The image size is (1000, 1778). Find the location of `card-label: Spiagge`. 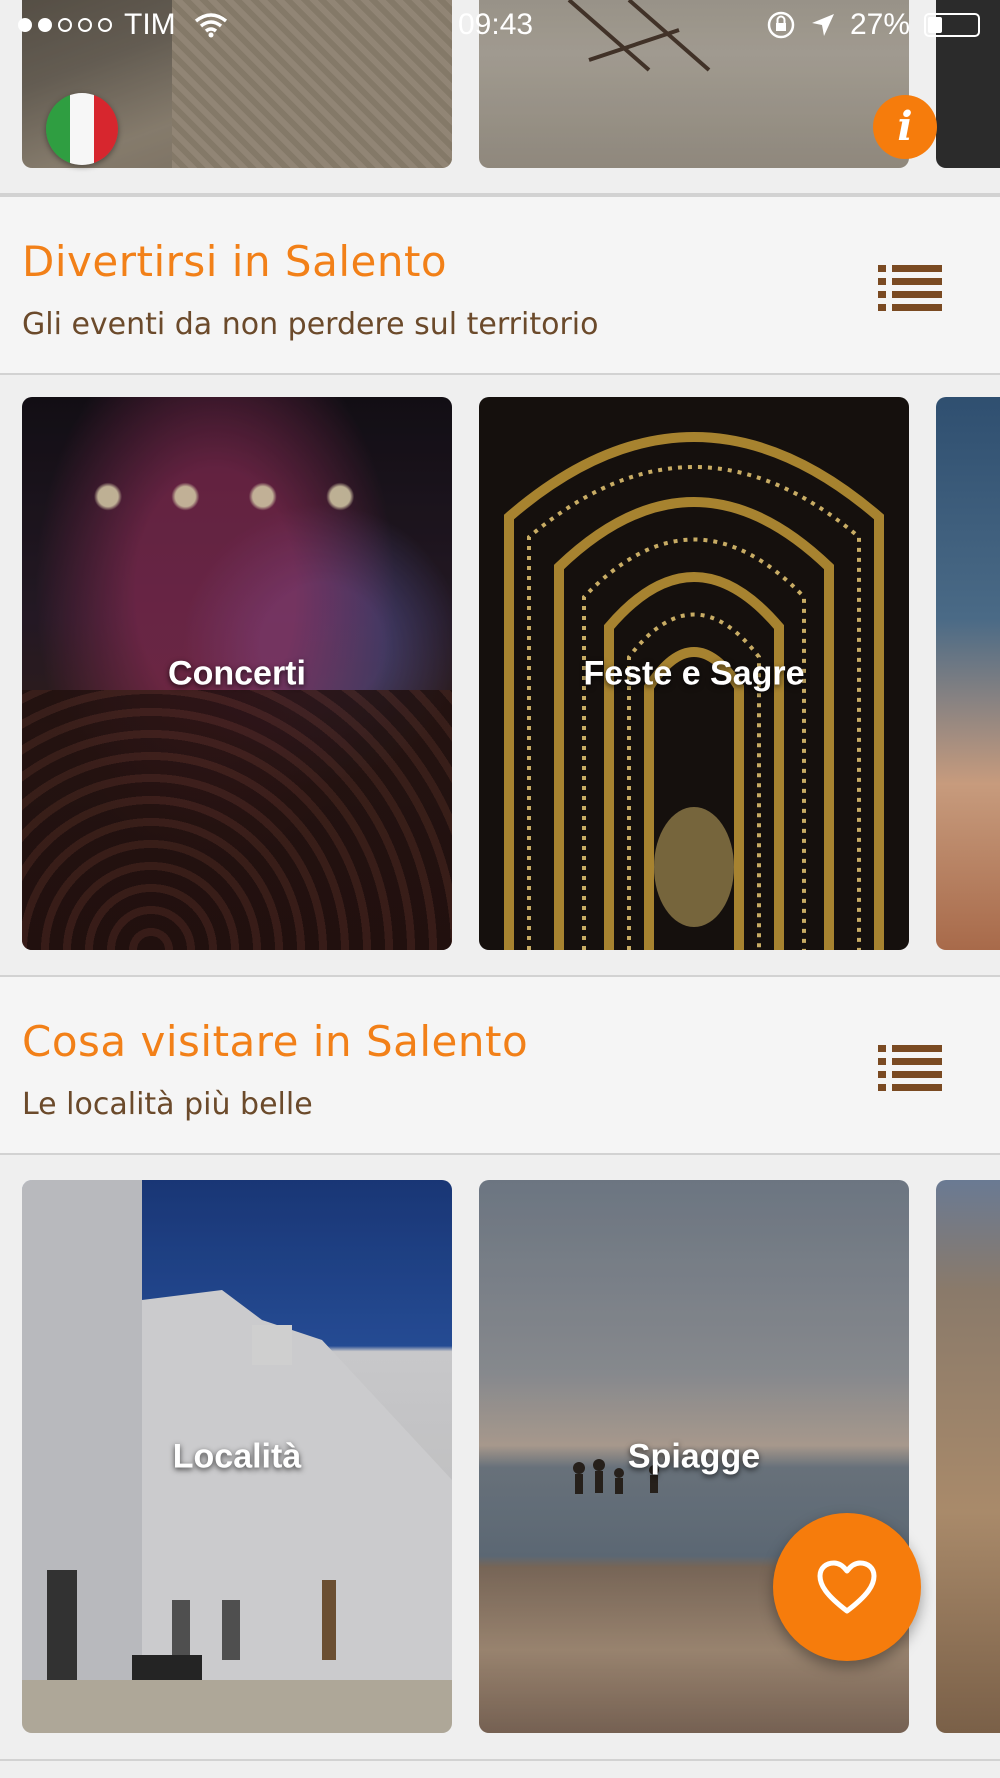

card-label: Spiagge is located at coordinates (694, 1456).